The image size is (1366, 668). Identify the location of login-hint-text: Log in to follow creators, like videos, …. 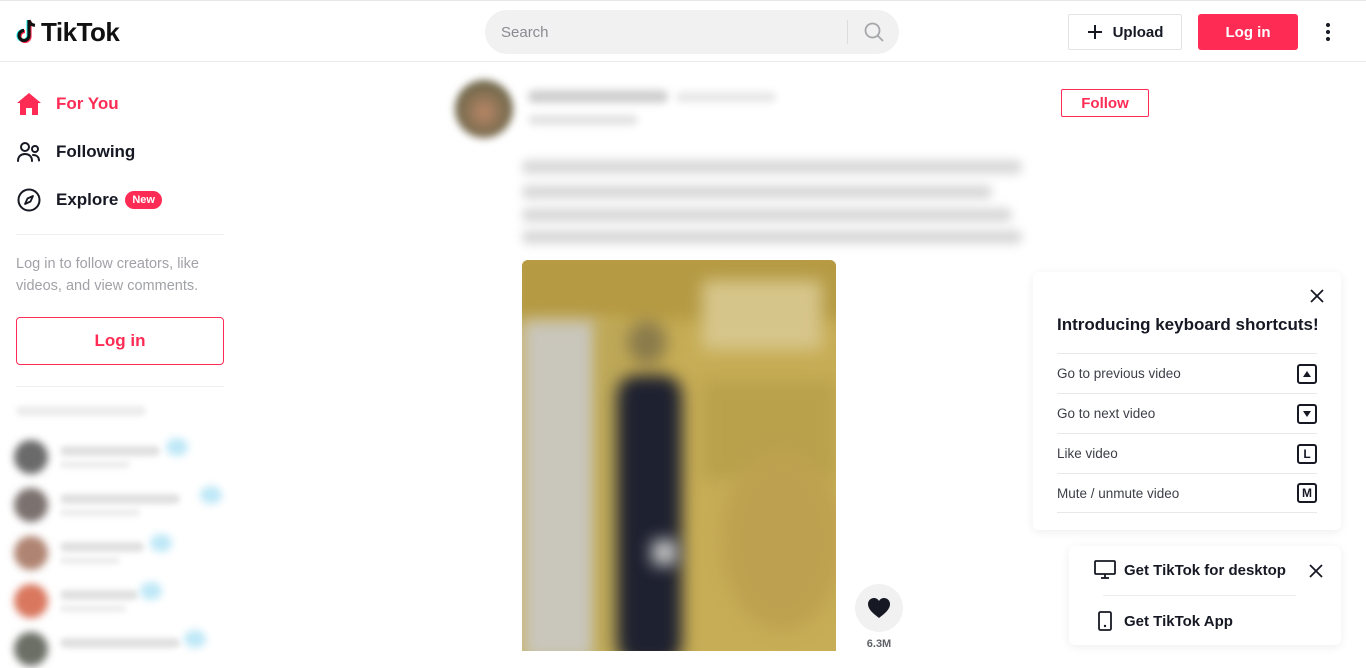
(107, 275).